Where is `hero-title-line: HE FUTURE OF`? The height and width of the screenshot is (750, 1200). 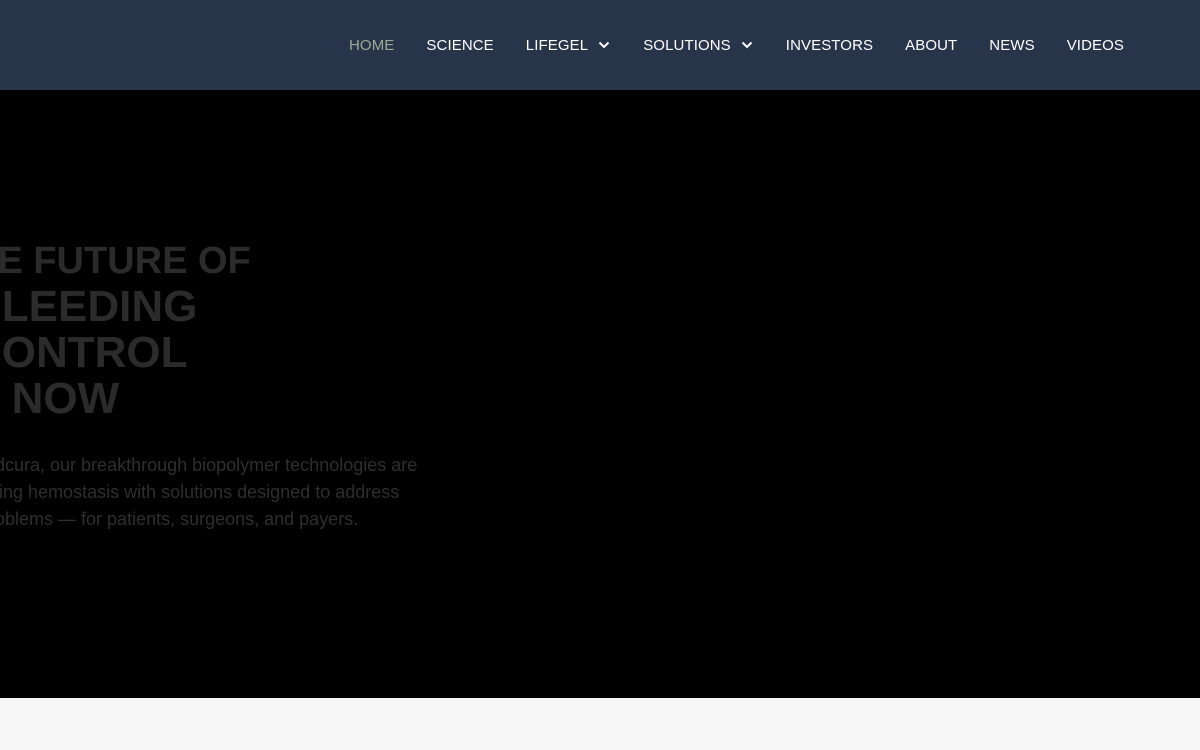 hero-title-line: HE FUTURE OF is located at coordinates (125, 261).